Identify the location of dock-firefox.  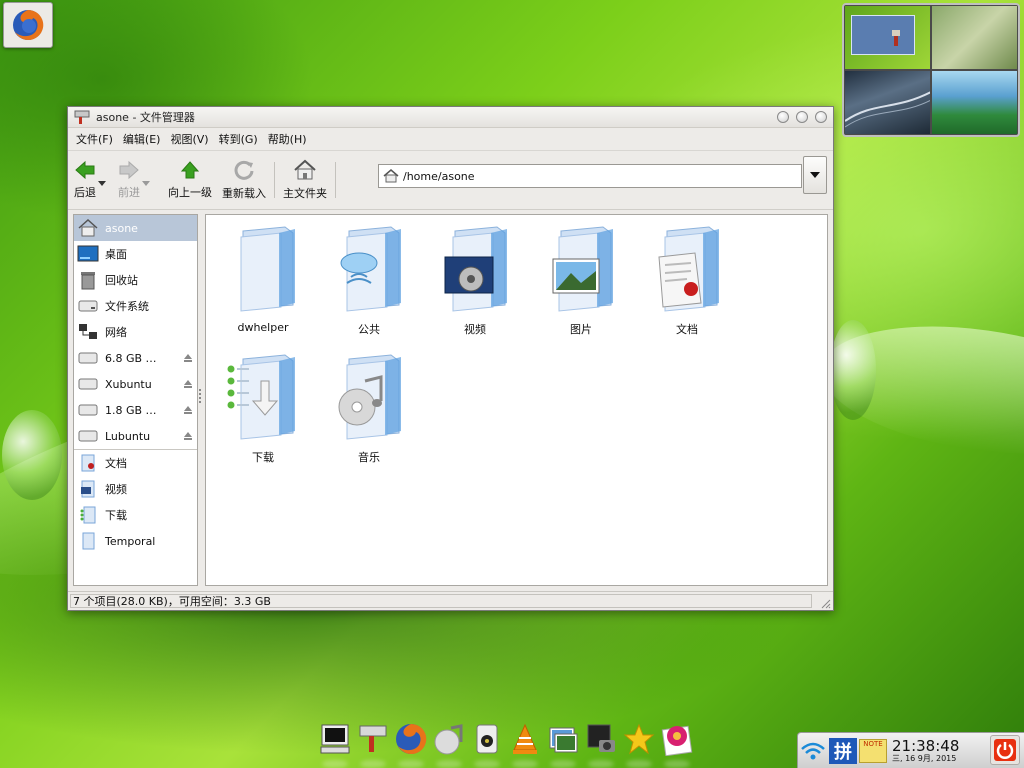
(411, 744).